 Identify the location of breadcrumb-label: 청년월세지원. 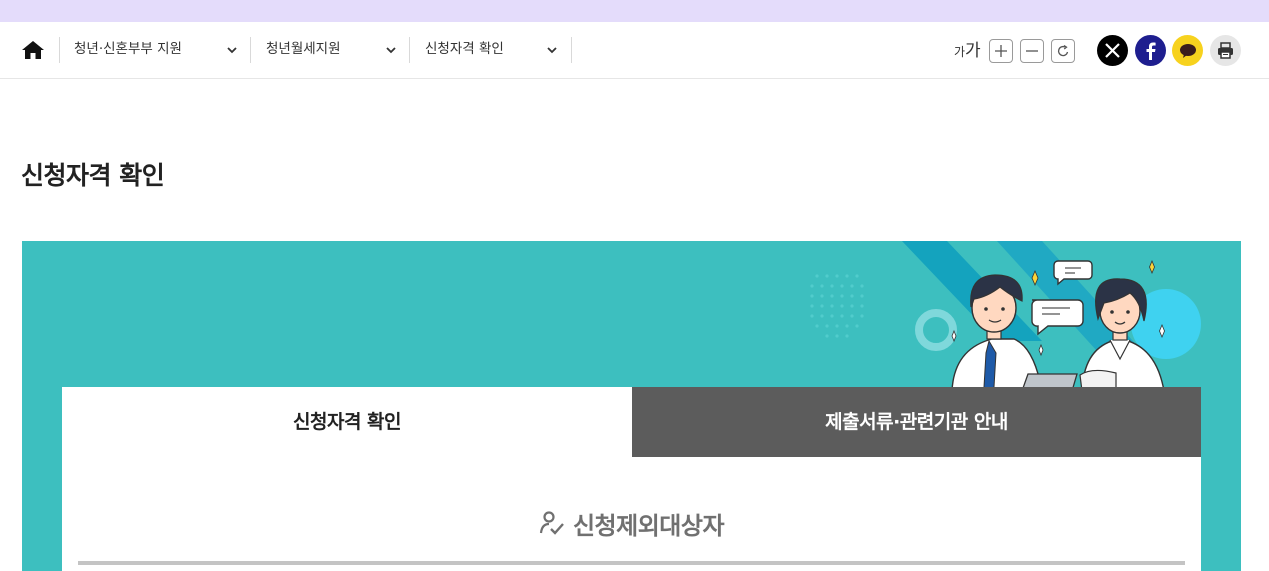
(303, 49).